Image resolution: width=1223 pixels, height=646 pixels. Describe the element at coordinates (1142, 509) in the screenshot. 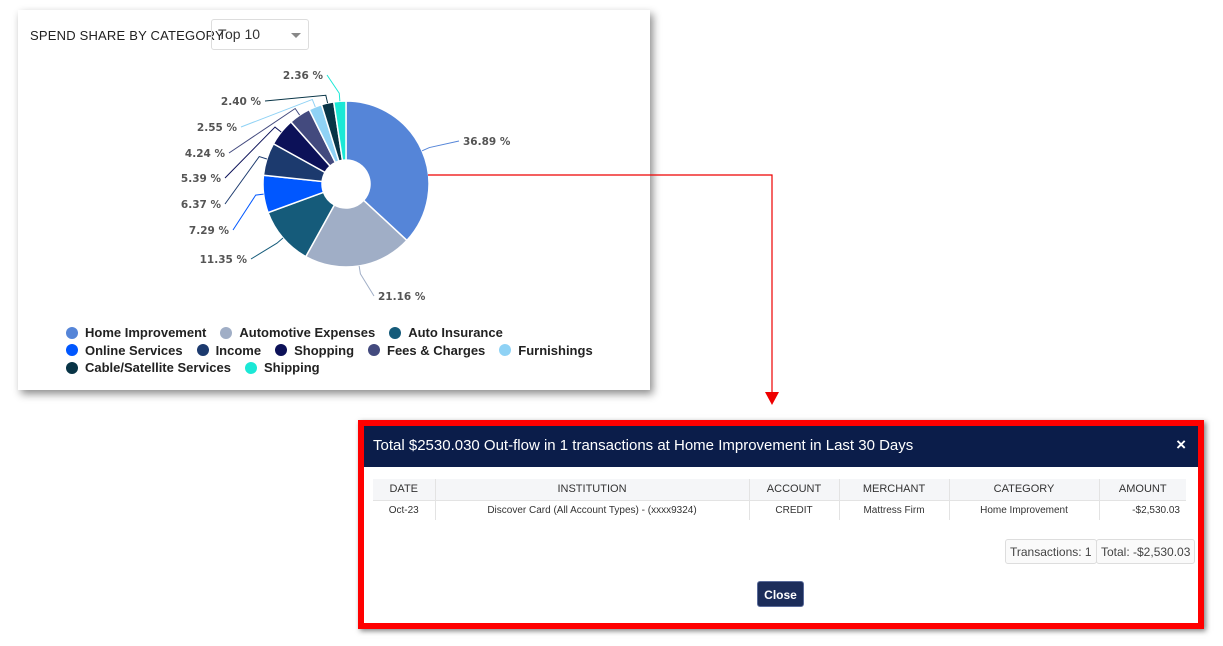

I see `cell-amount: -$2,530.03` at that location.